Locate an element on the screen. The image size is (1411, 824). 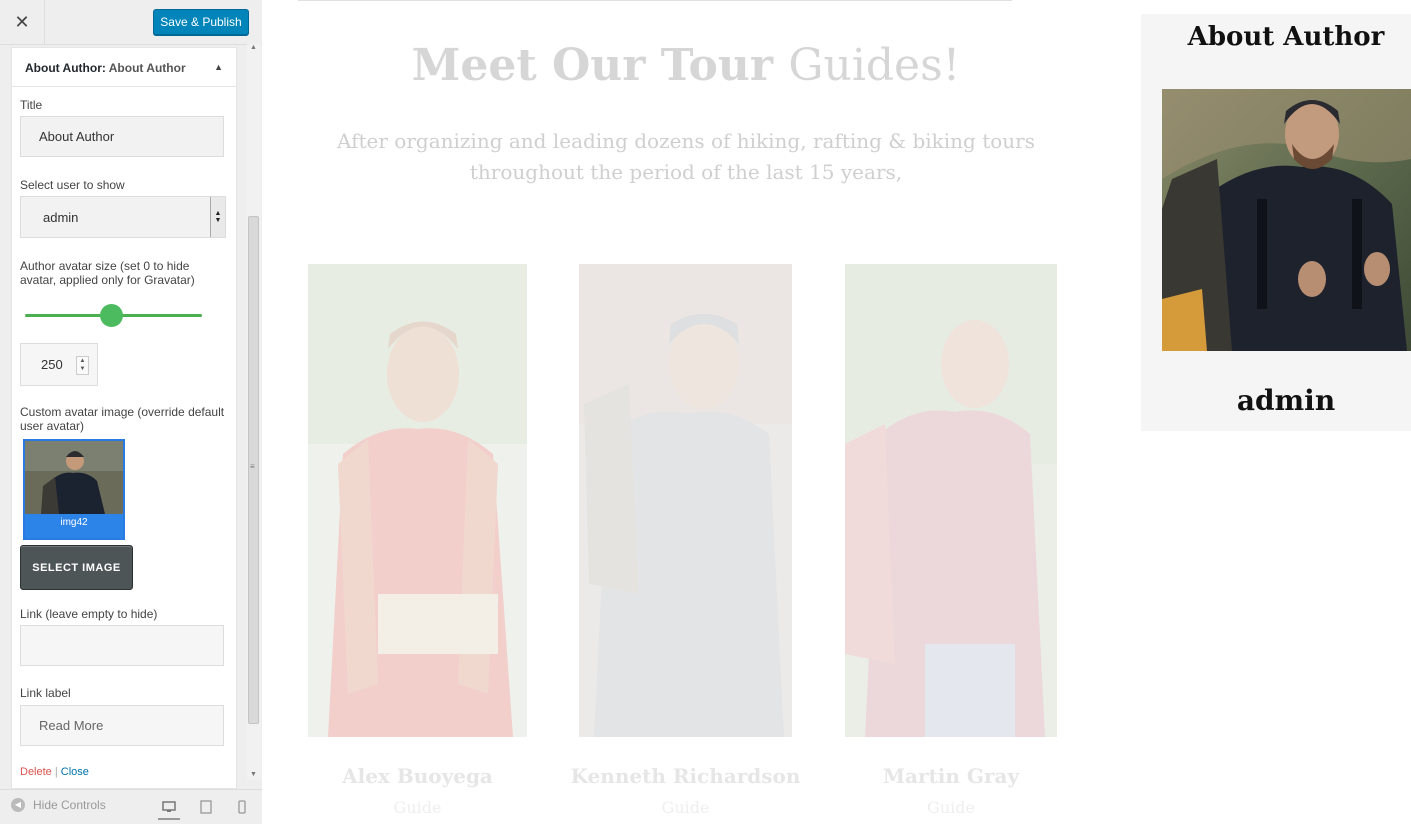
widget-header: About Author: About Author ▲ is located at coordinates (124, 67).